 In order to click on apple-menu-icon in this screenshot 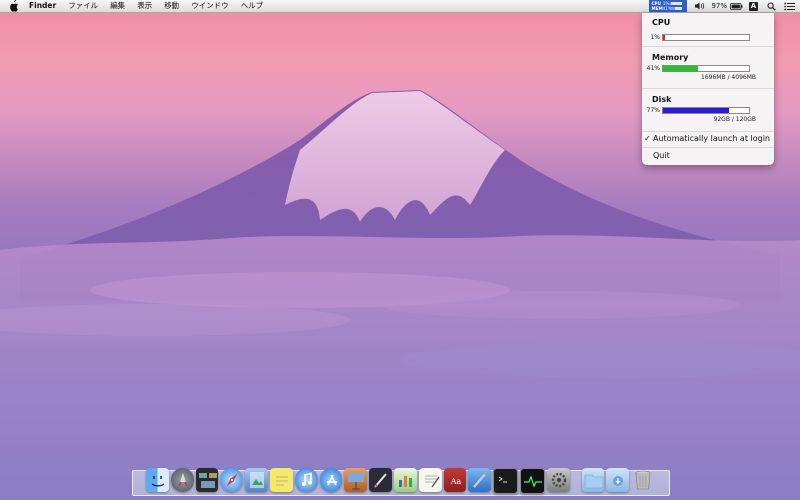, I will do `click(14, 6)`.